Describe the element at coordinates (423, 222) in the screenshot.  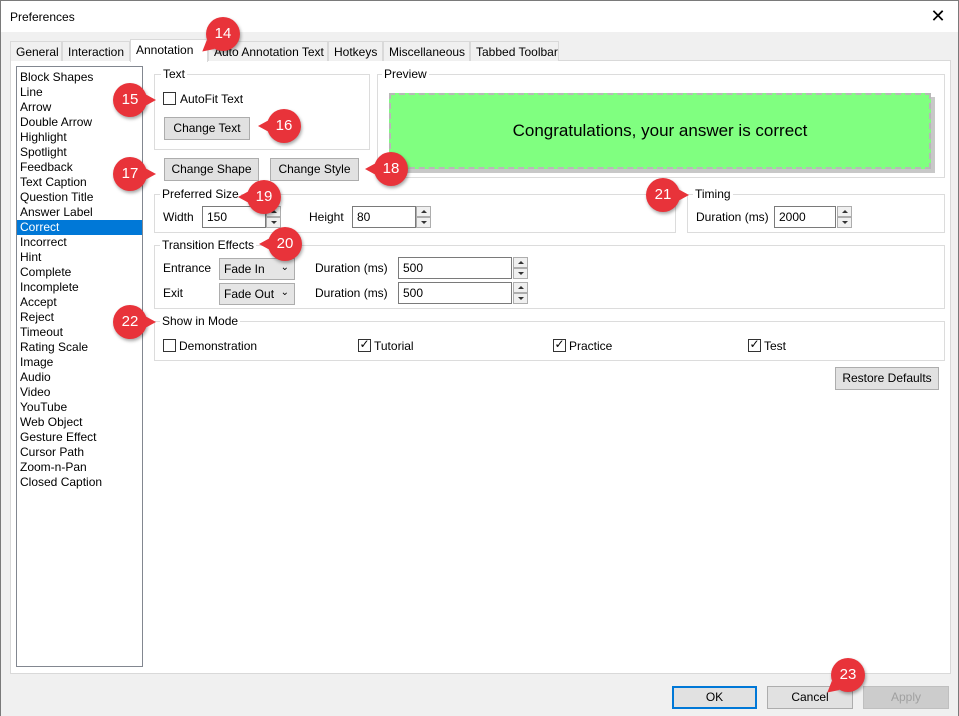
I see `height-down-arrow-icon` at that location.